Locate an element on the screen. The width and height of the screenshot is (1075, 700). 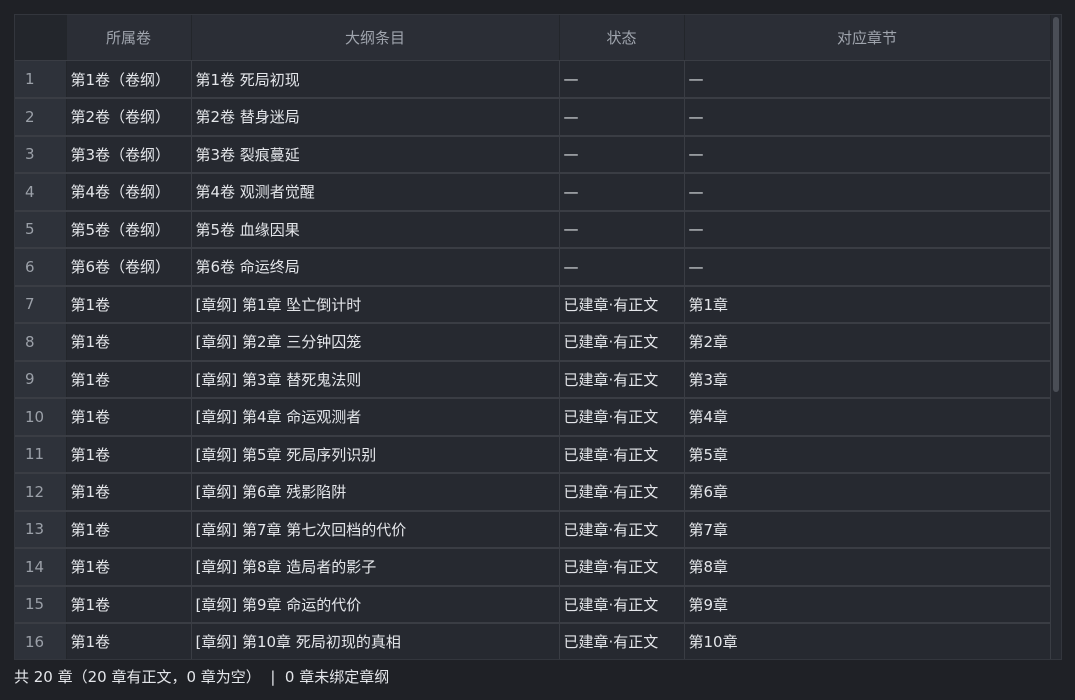
table-row: 10 第1卷 [章纲] 第4章 命运观测者 已建章·有正文 第4章 is located at coordinates (533, 417).